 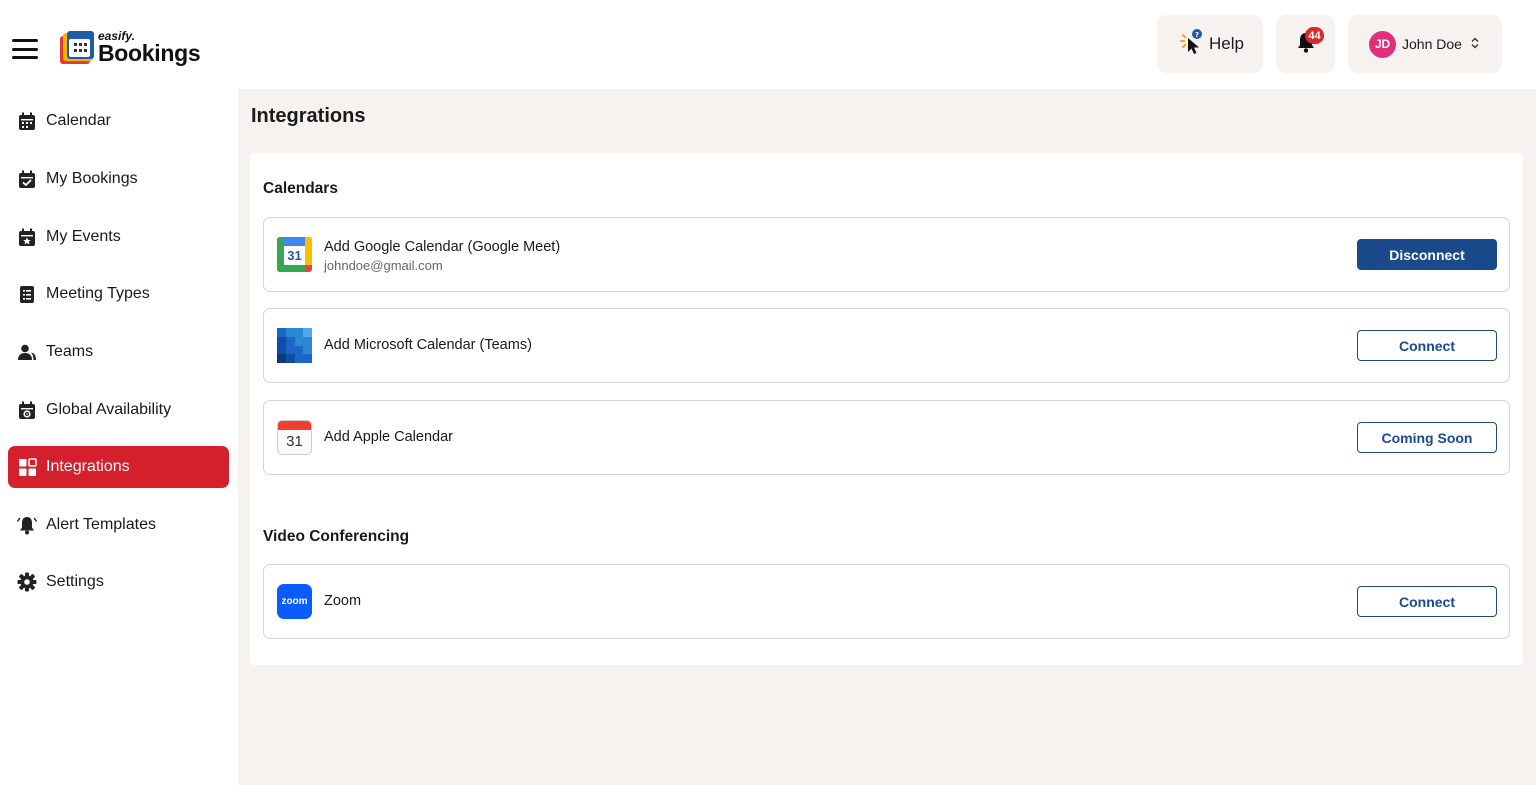 What do you see at coordinates (77, 47) in the screenshot?
I see `logo-mark-icon` at bounding box center [77, 47].